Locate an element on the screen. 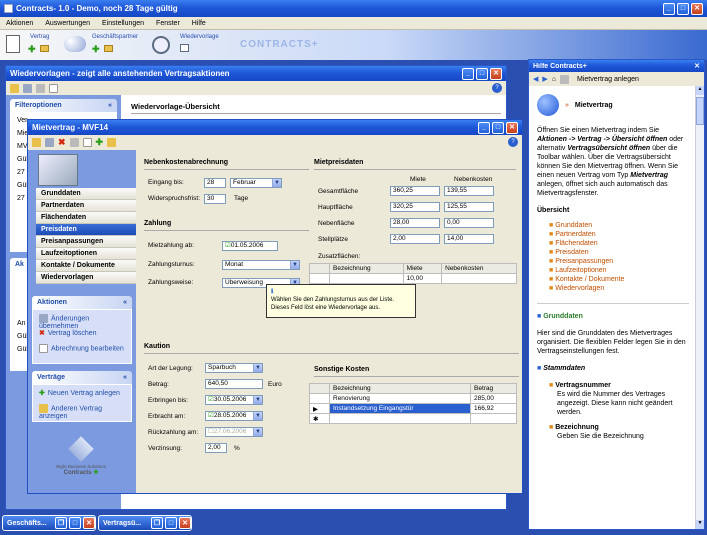  wiedervorlage-tool: Wiedervorlage is located at coordinates (192, 45).